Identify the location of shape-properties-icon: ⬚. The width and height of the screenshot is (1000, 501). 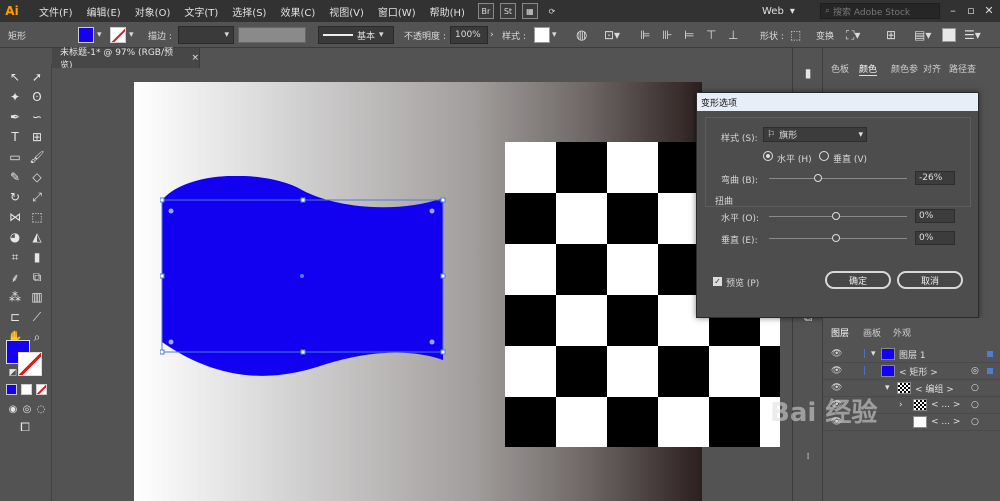
(795, 35).